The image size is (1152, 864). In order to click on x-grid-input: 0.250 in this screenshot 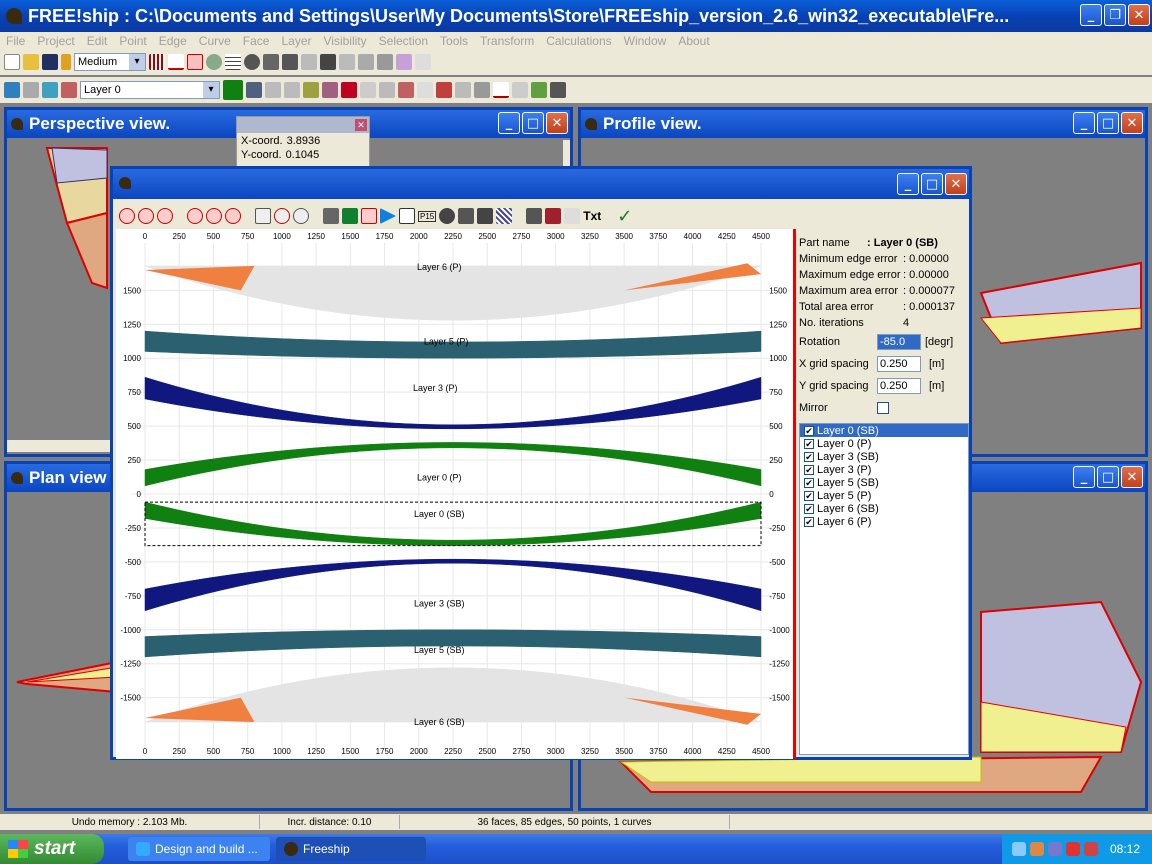, I will do `click(899, 364)`.